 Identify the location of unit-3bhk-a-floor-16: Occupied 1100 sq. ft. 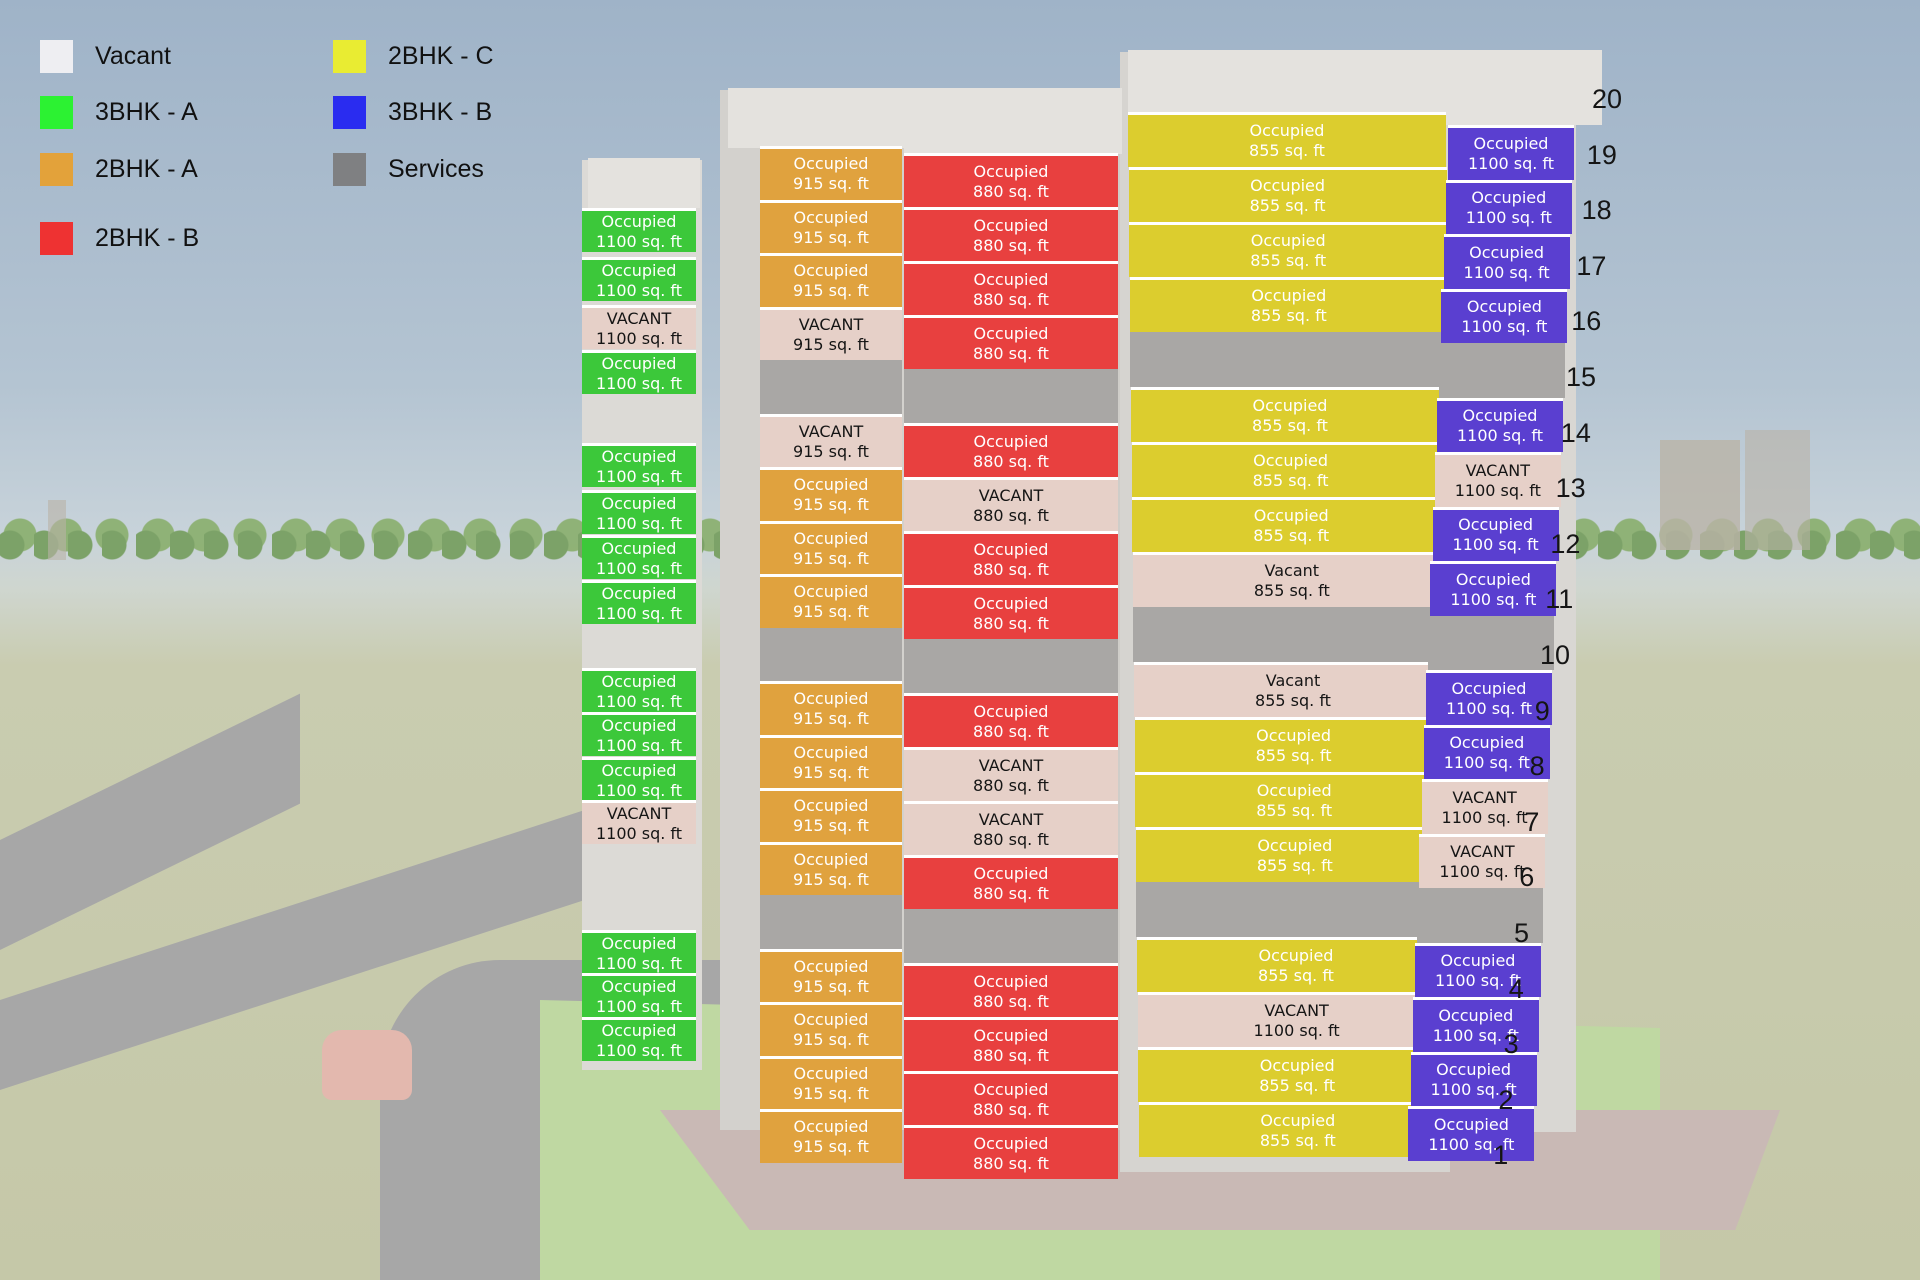
(639, 372).